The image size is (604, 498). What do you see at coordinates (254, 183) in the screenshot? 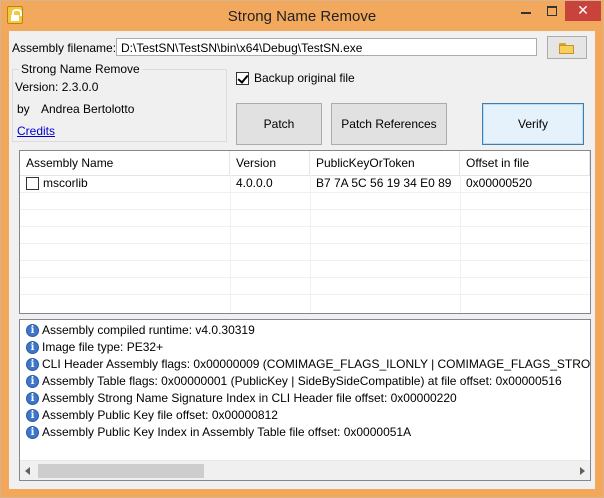
I see `cell-version: 4.0.0.0` at bounding box center [254, 183].